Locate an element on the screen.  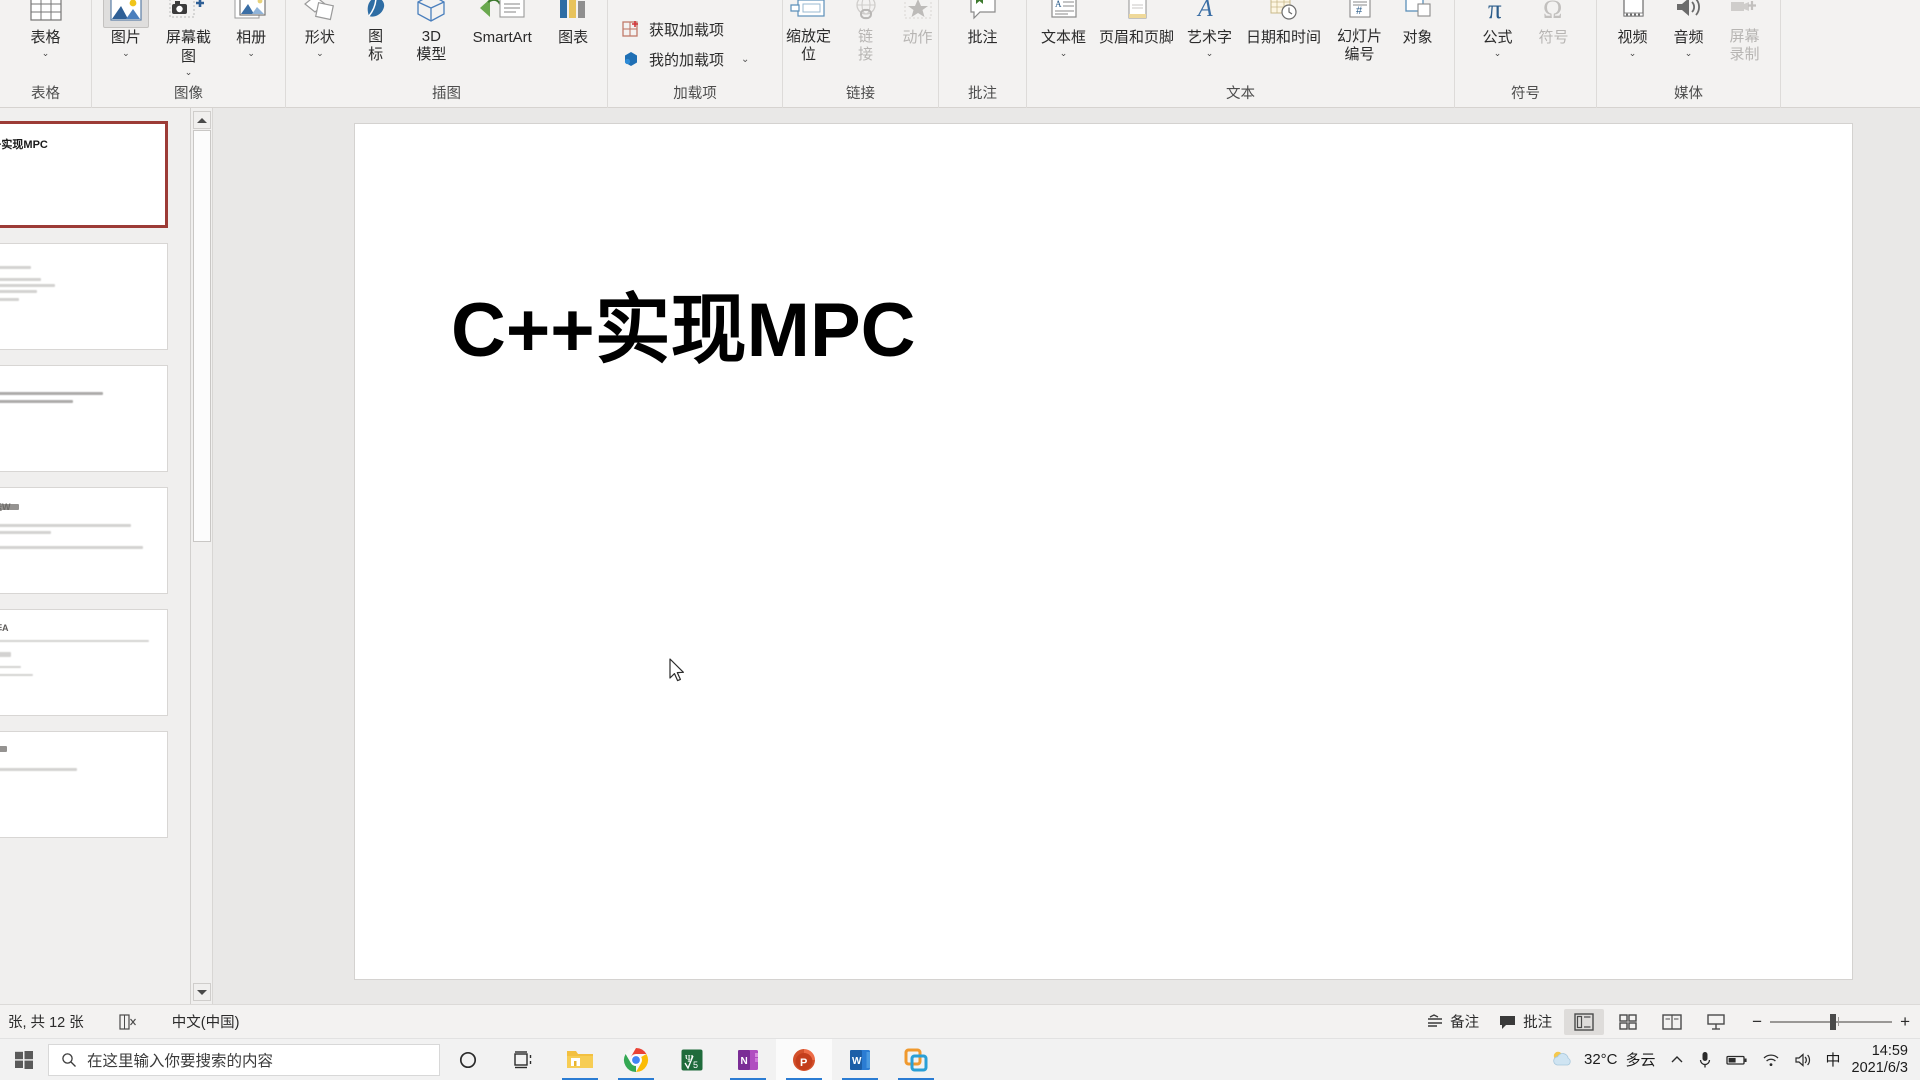
comments-button: 批注 is located at coordinates (1525, 1021).